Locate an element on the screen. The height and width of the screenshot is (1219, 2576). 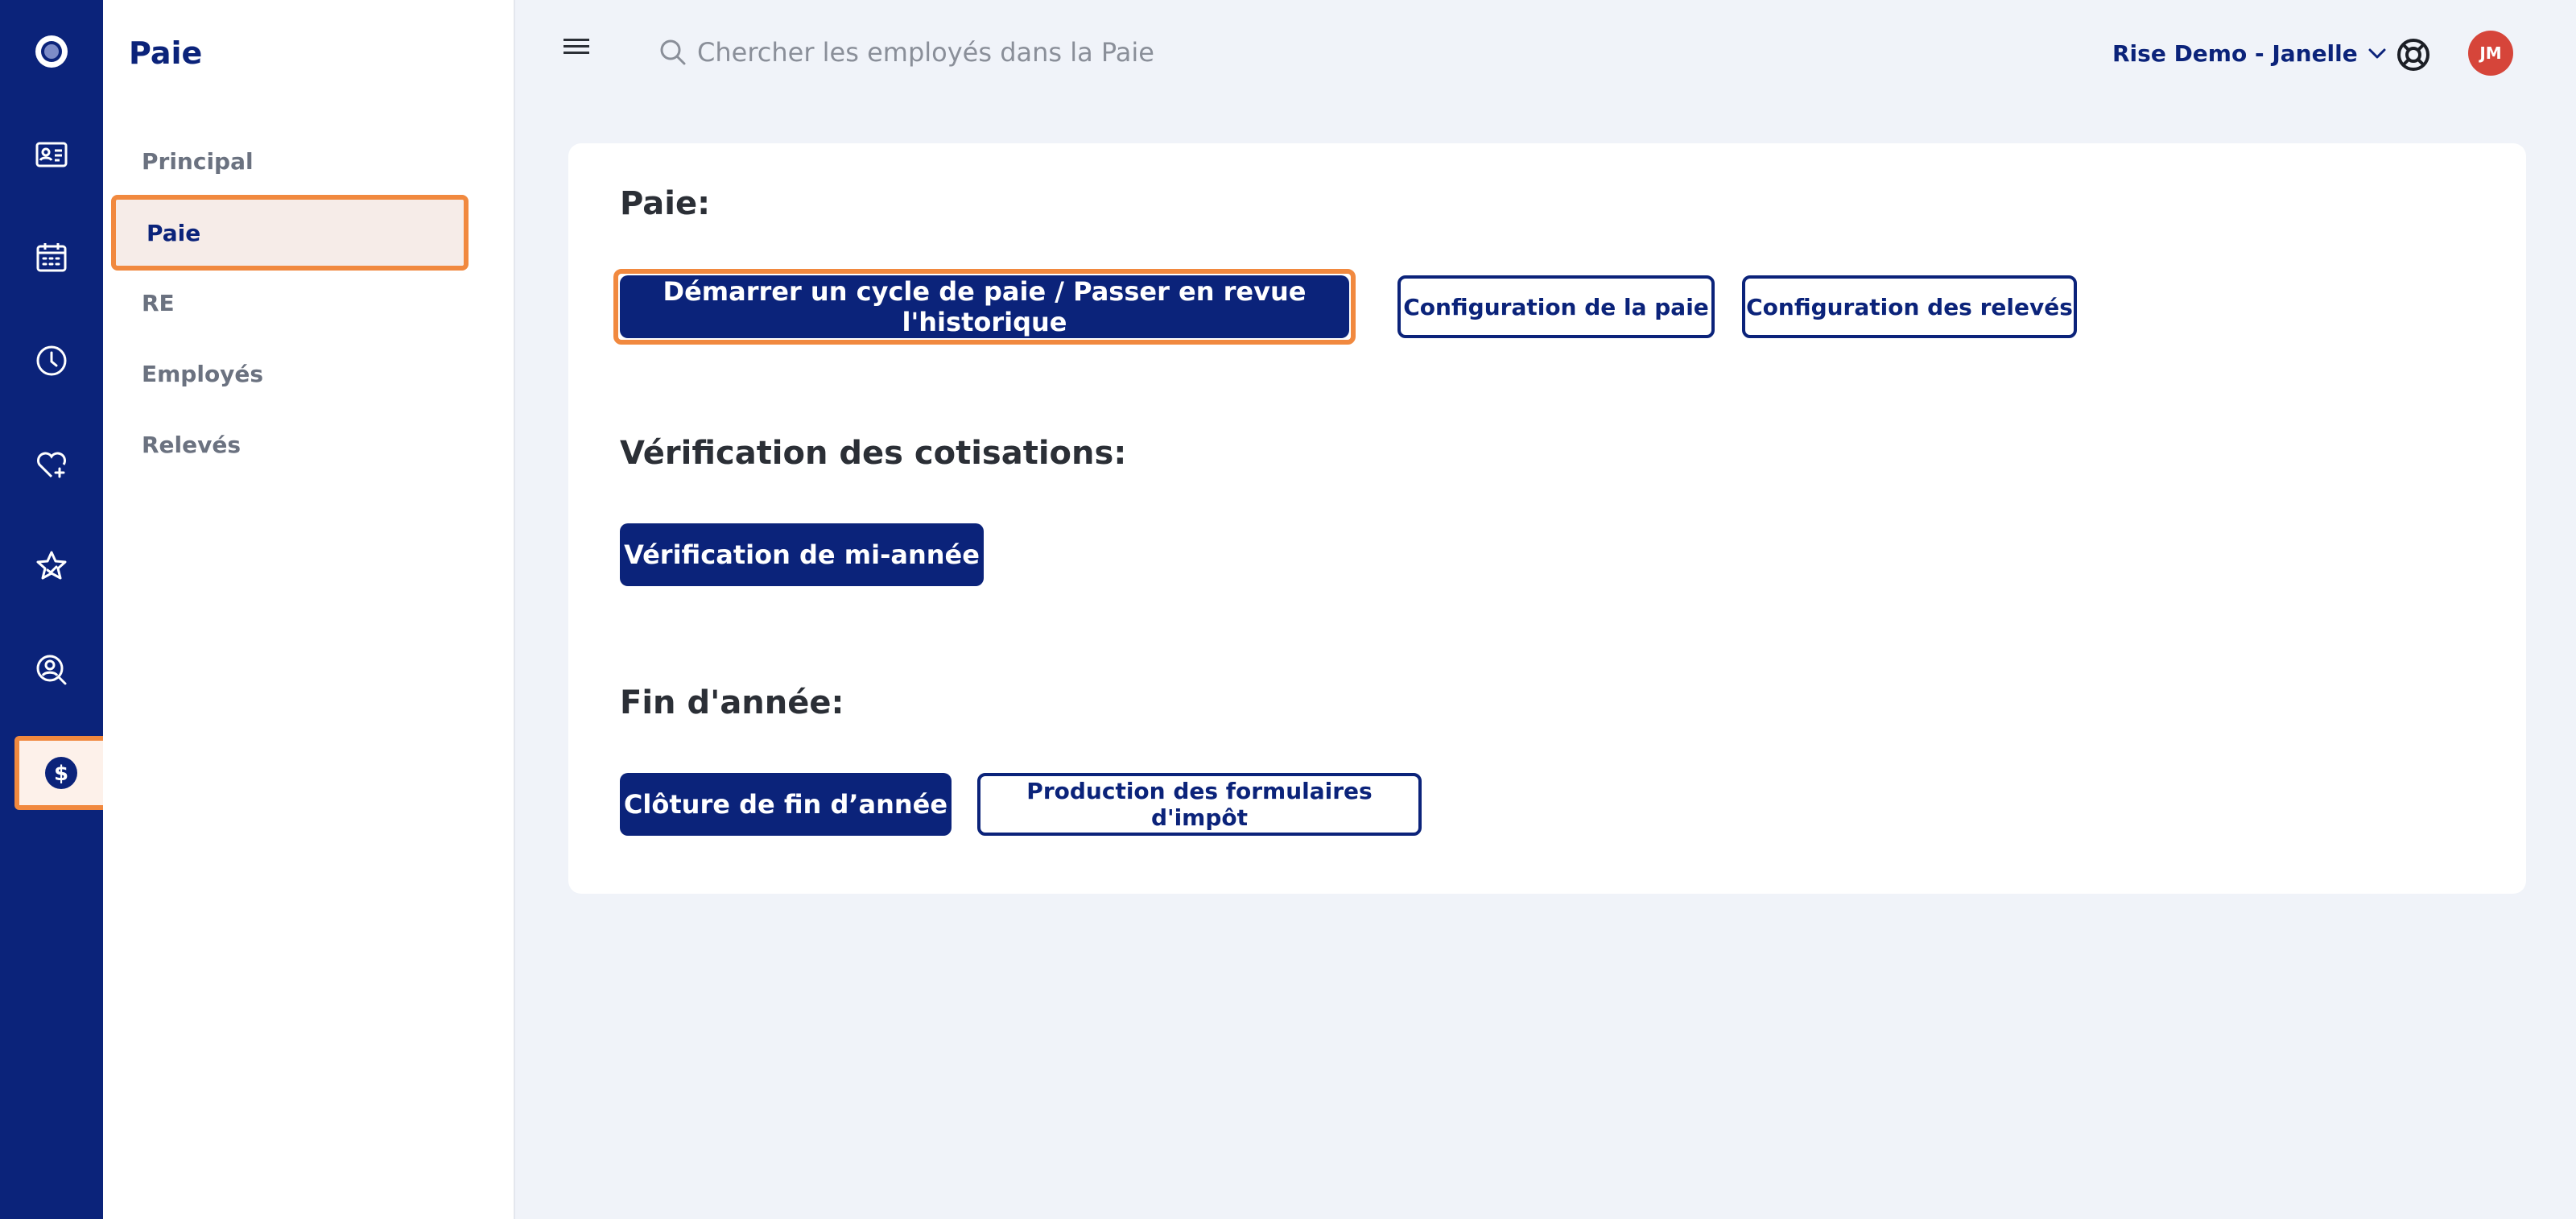
chevron-down-icon is located at coordinates (2377, 53).